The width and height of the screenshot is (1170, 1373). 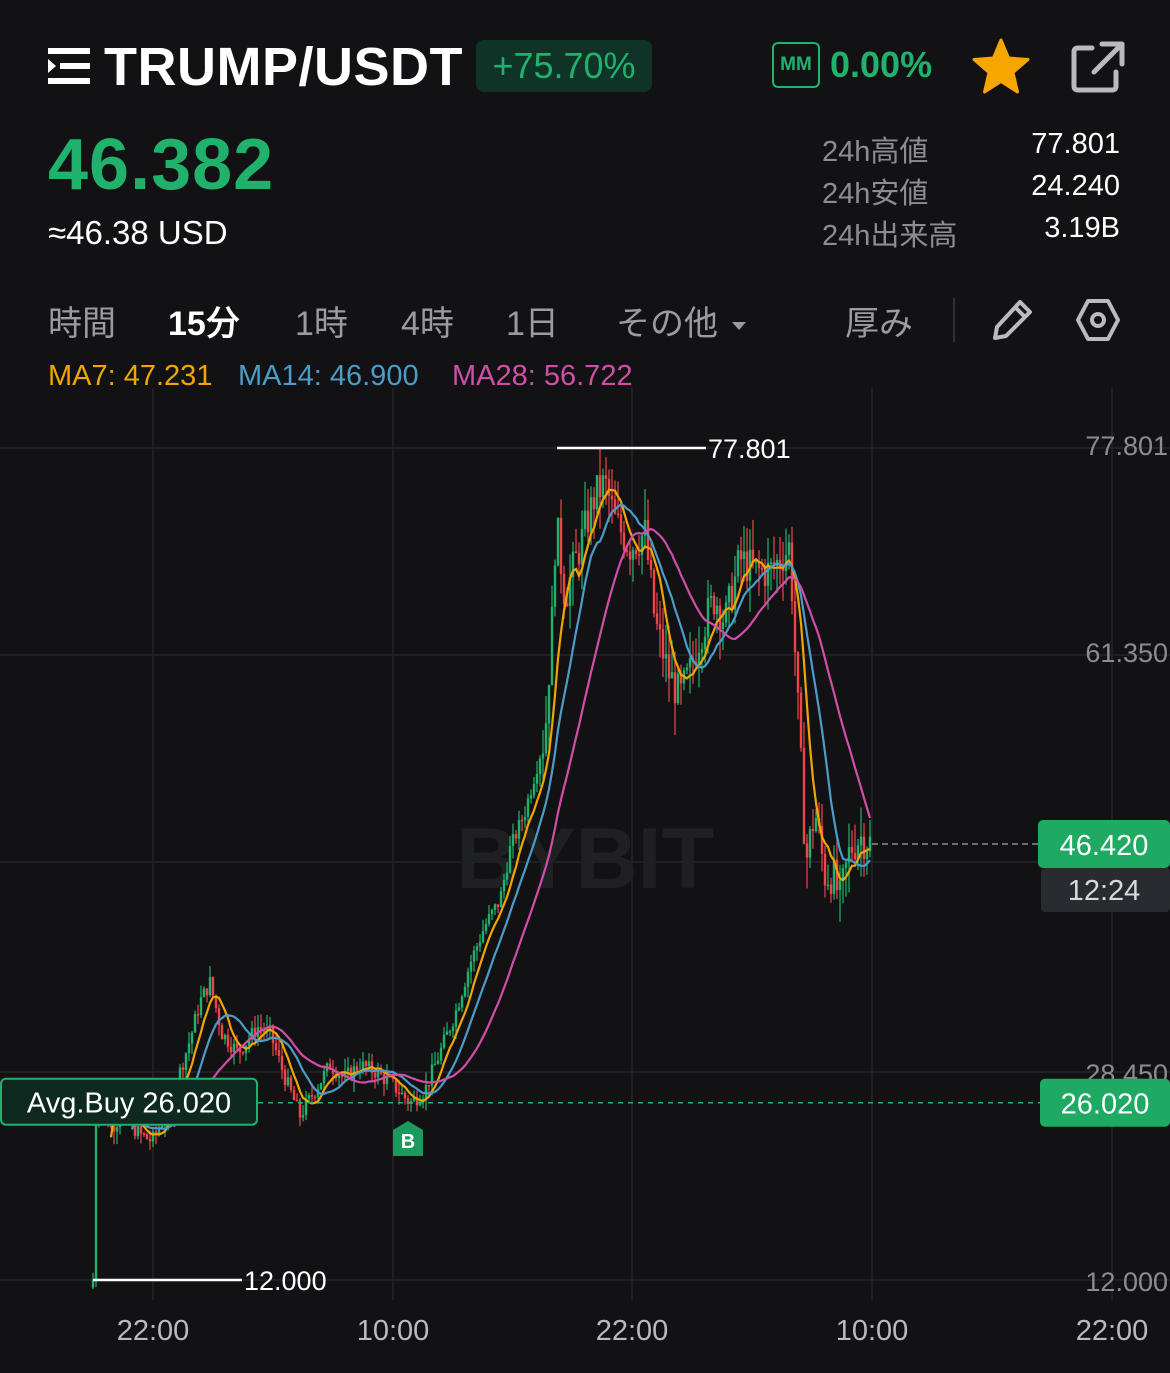 I want to click on star-icon, so click(x=1001, y=66).